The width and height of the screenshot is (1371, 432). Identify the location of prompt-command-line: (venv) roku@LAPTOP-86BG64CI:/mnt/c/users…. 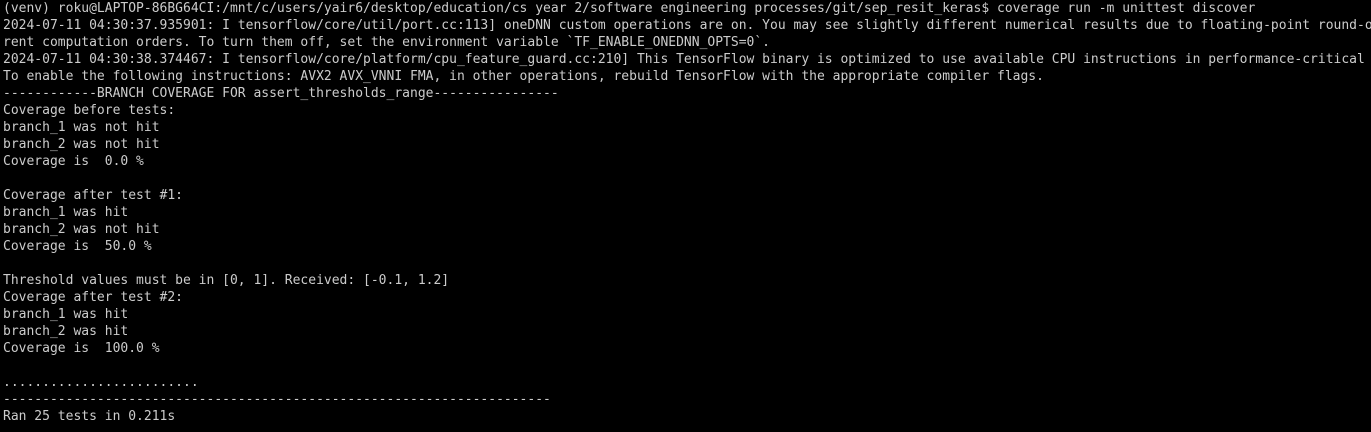
(629, 8).